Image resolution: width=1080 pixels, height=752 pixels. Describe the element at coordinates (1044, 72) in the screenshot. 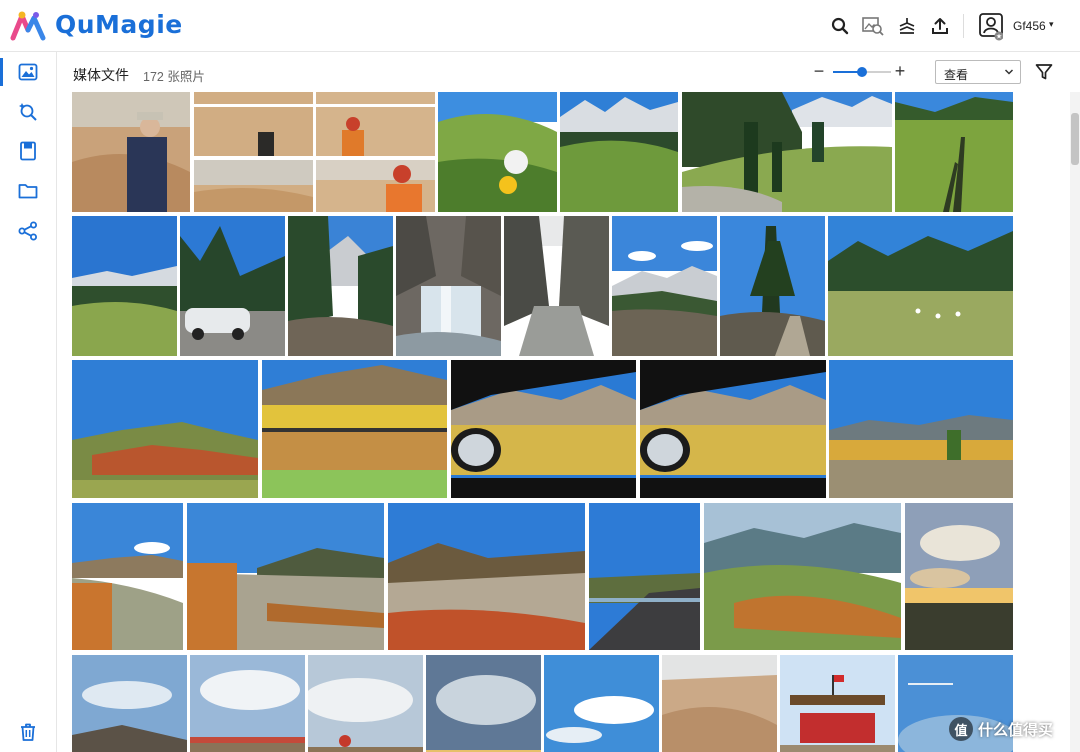

I see `filter-icon` at that location.